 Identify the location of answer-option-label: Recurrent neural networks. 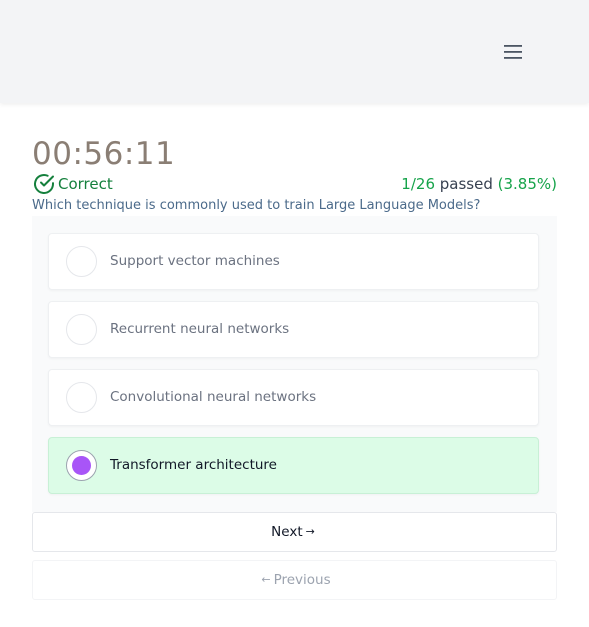
(200, 329).